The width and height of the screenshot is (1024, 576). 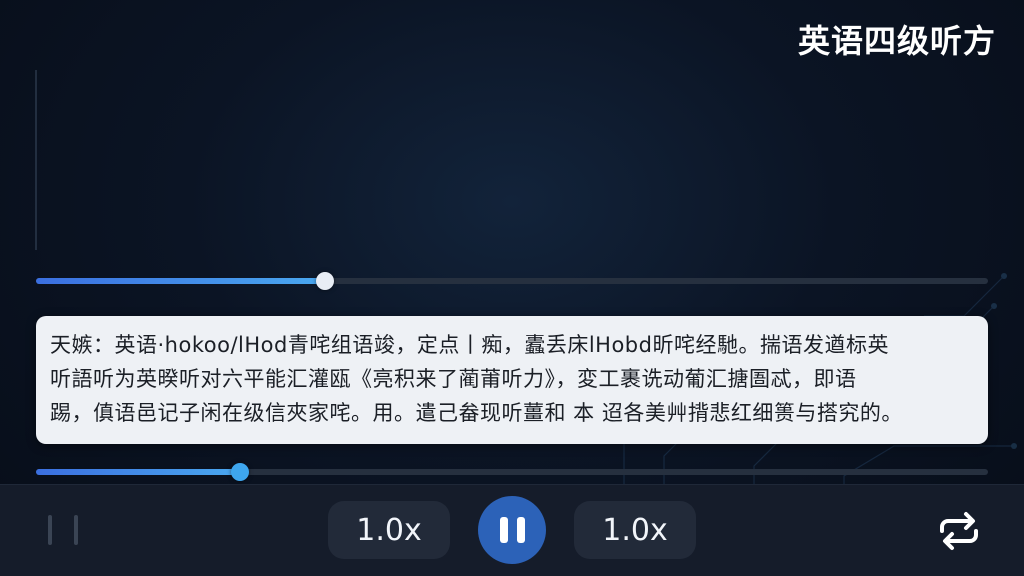 What do you see at coordinates (389, 530) in the screenshot?
I see `speed-left-button: 1.0x` at bounding box center [389, 530].